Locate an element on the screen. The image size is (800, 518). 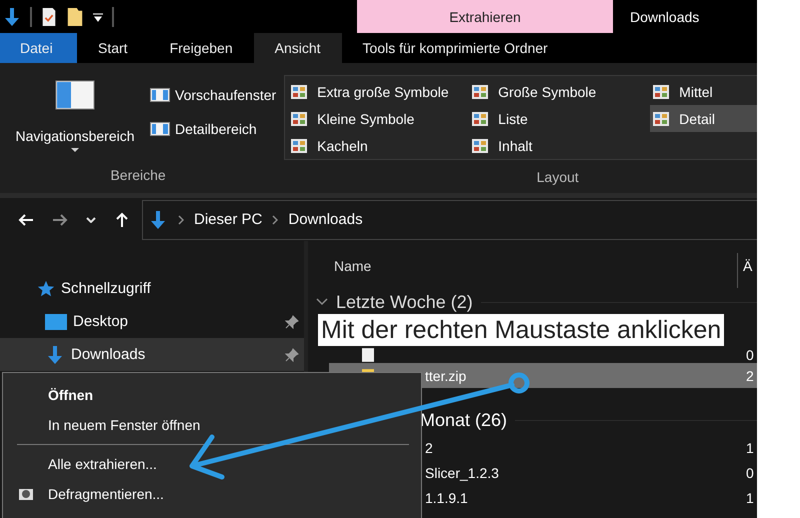
layout-option: Extra große Symbole is located at coordinates (379, 91).